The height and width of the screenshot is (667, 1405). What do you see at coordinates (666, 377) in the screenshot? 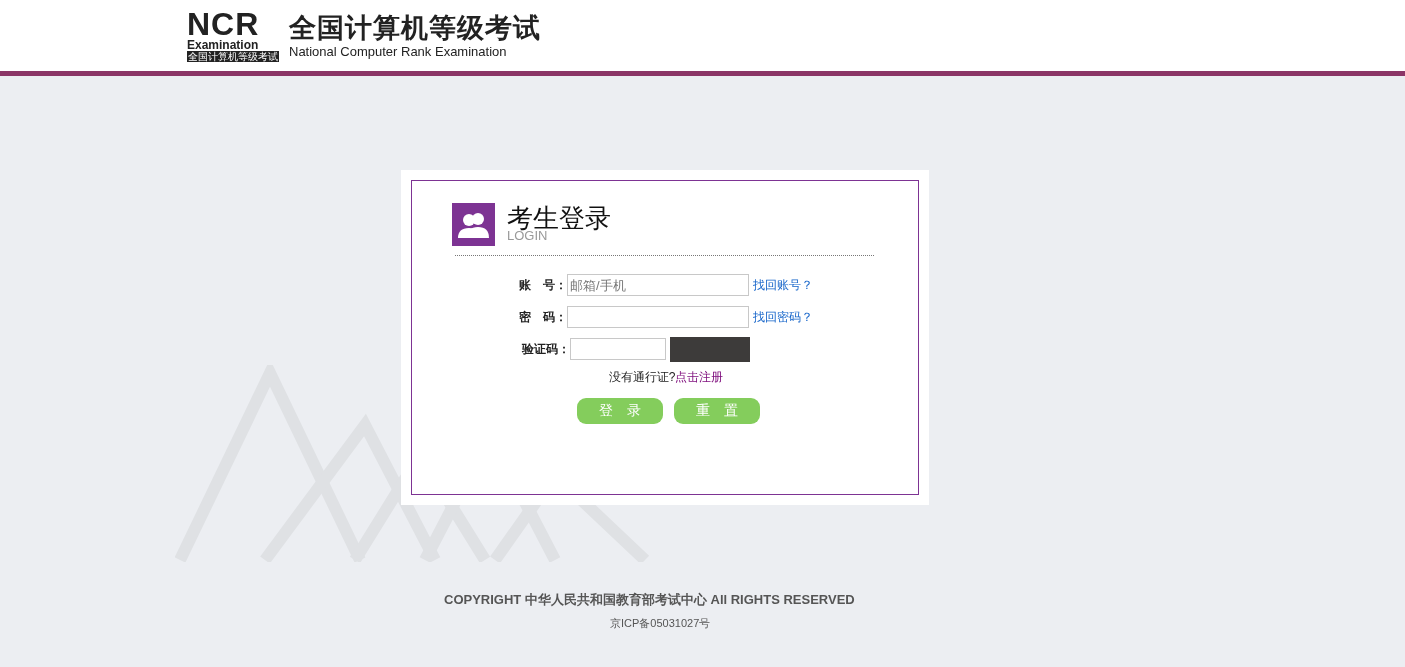
I see `register-prompt: 没有通行证?点击注册` at bounding box center [666, 377].